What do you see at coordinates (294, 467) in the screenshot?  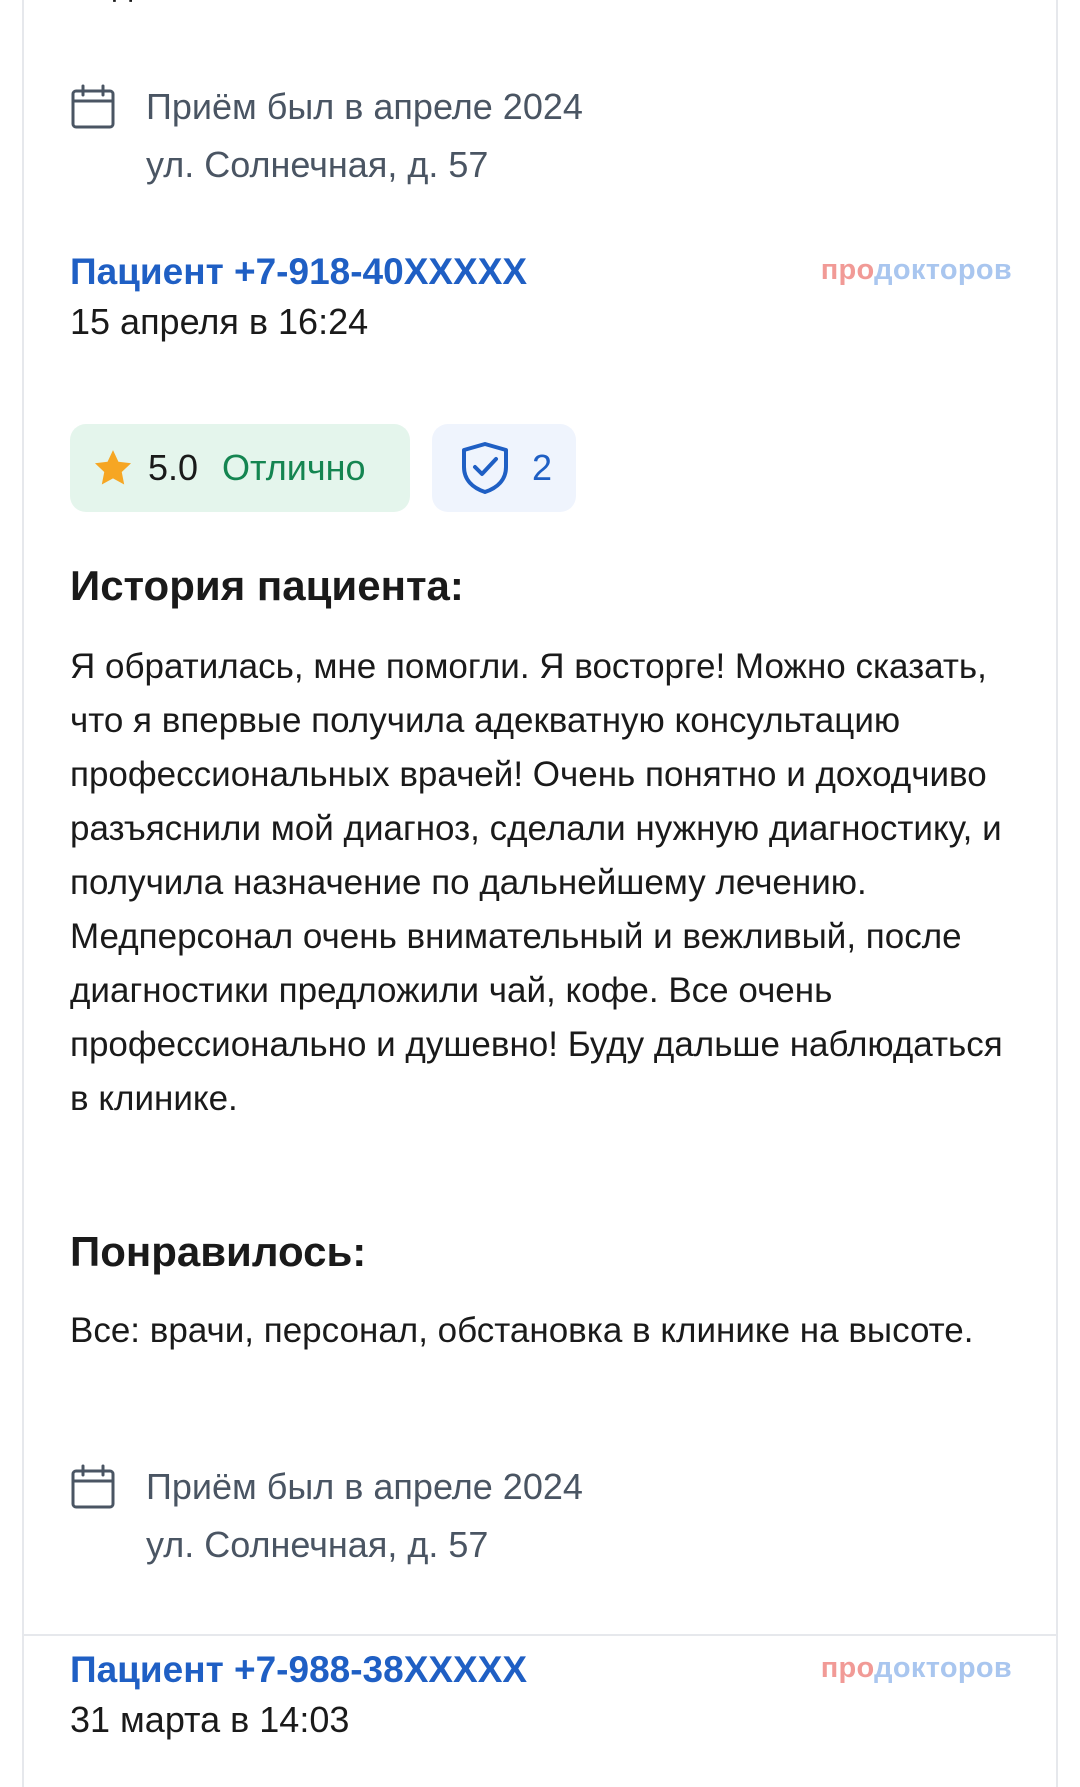 I see `rating-label: Отлично` at bounding box center [294, 467].